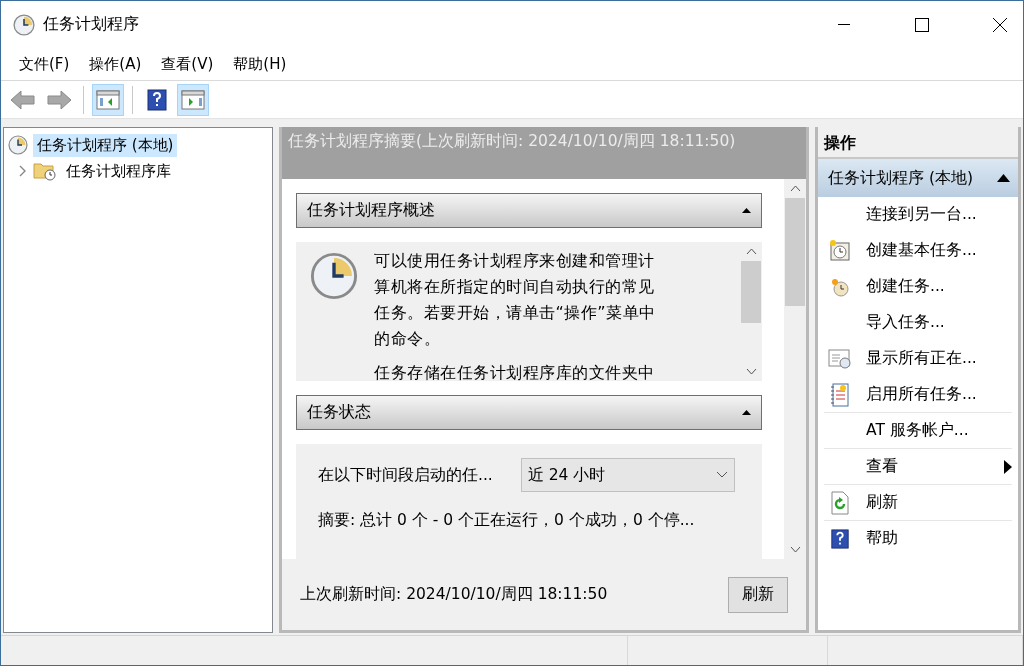 The image size is (1024, 666). What do you see at coordinates (844, 24) in the screenshot?
I see `minimize-icon` at bounding box center [844, 24].